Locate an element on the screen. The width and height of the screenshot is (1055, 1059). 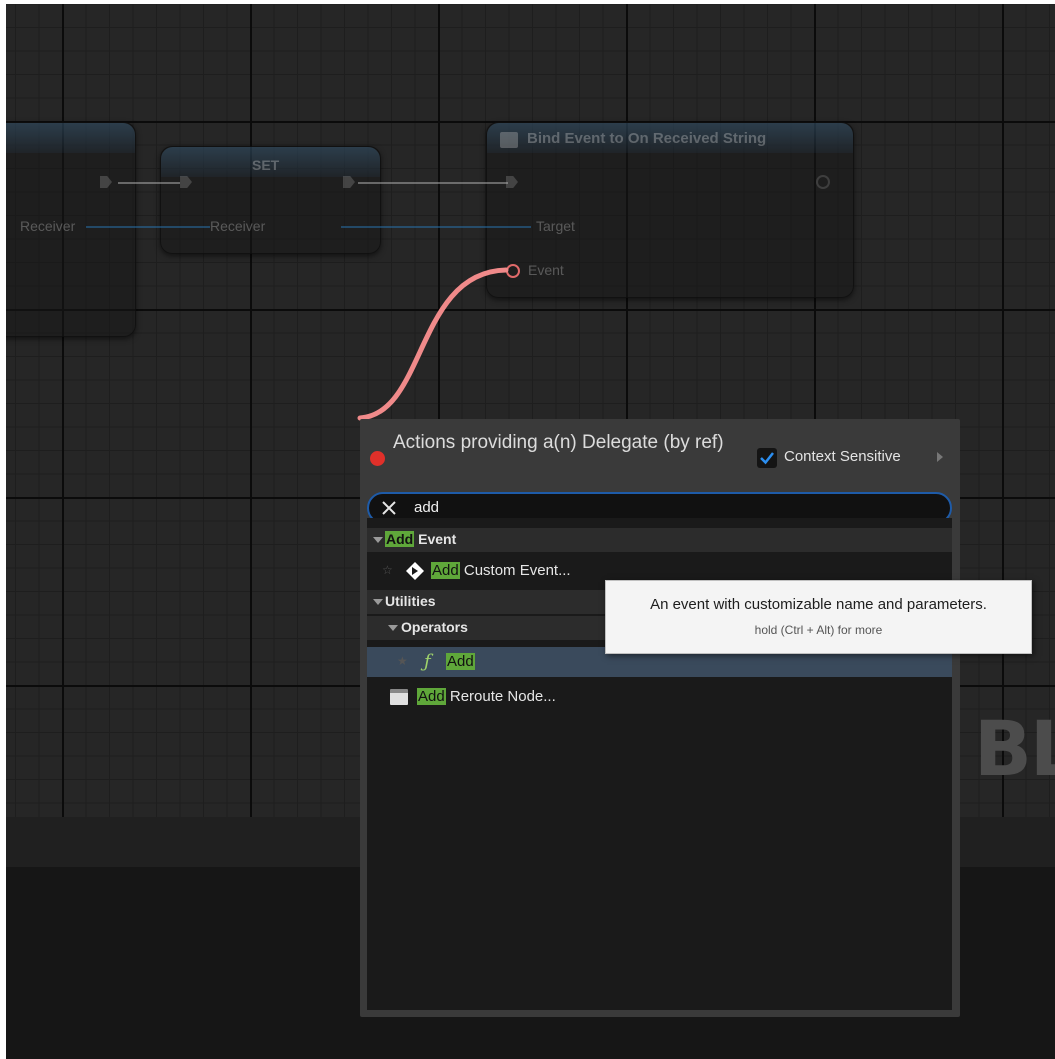
category-label: Operators is located at coordinates (434, 627).